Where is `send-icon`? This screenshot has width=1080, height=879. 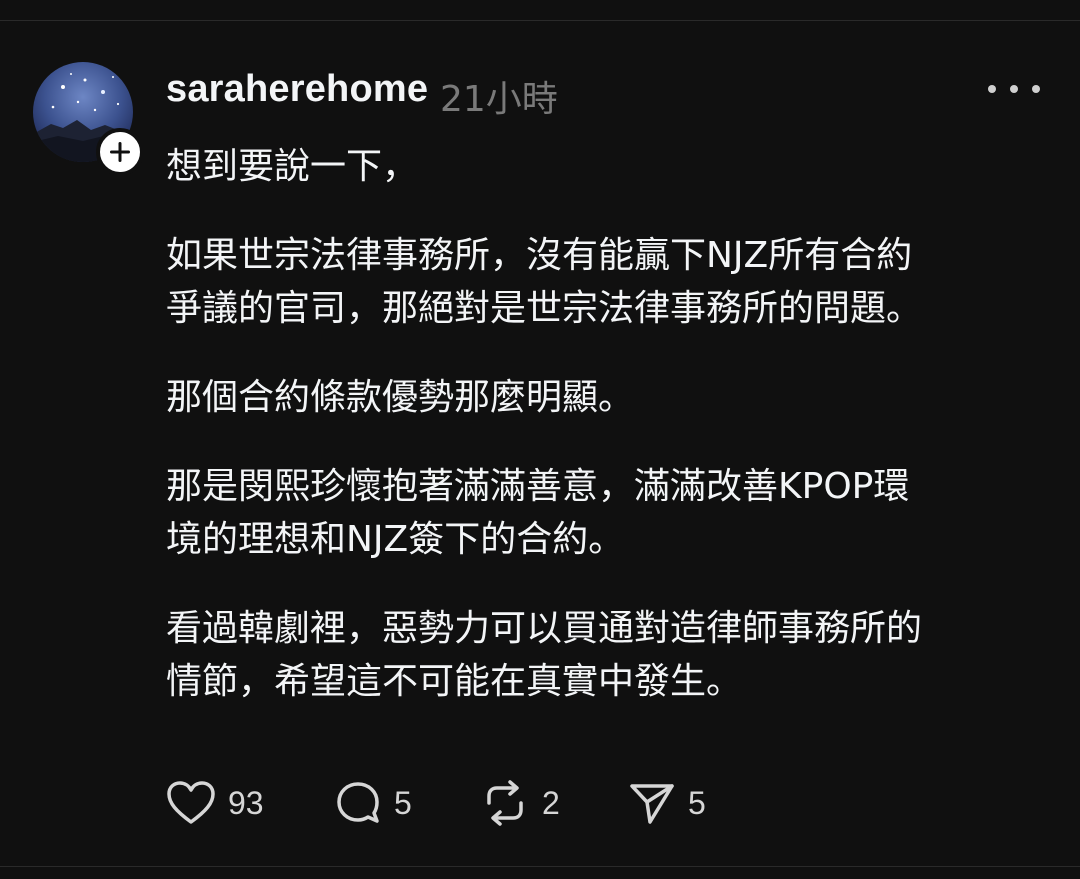
send-icon is located at coordinates (652, 804).